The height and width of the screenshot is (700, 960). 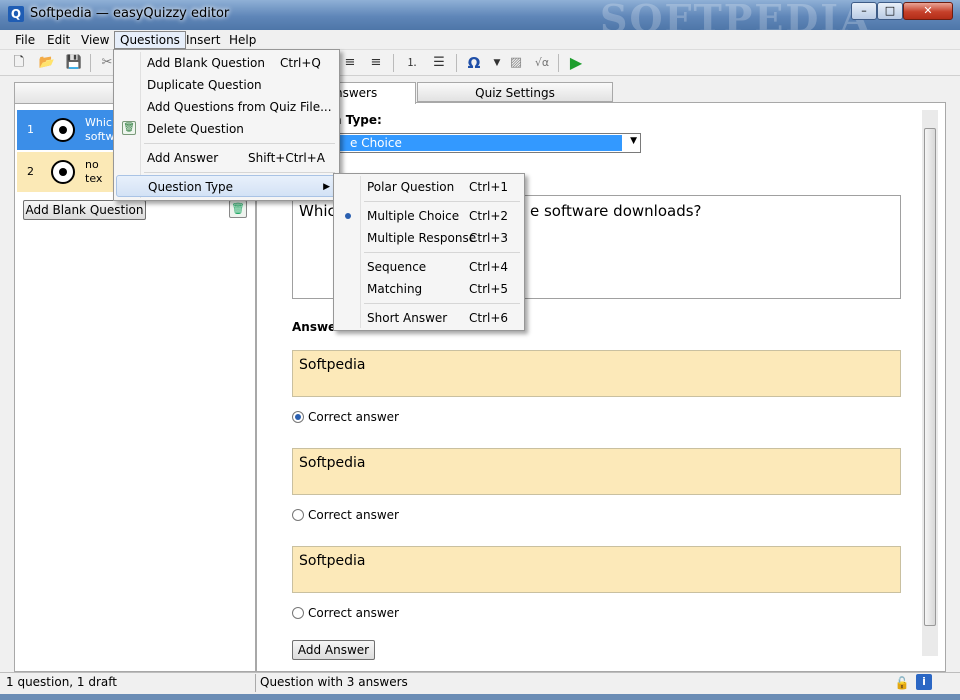 What do you see at coordinates (61, 682) in the screenshot?
I see `status-question-count: 1 question, 1 draft` at bounding box center [61, 682].